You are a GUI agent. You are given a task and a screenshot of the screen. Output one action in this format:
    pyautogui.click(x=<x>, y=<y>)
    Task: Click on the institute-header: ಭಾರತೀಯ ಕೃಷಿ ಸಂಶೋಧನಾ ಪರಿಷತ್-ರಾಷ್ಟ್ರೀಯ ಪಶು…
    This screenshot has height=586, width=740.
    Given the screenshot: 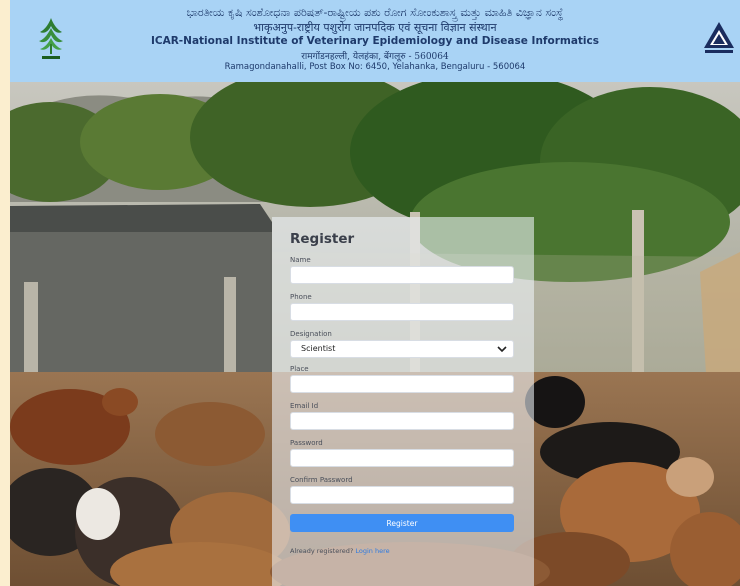 What is the action you would take?
    pyautogui.click(x=375, y=41)
    